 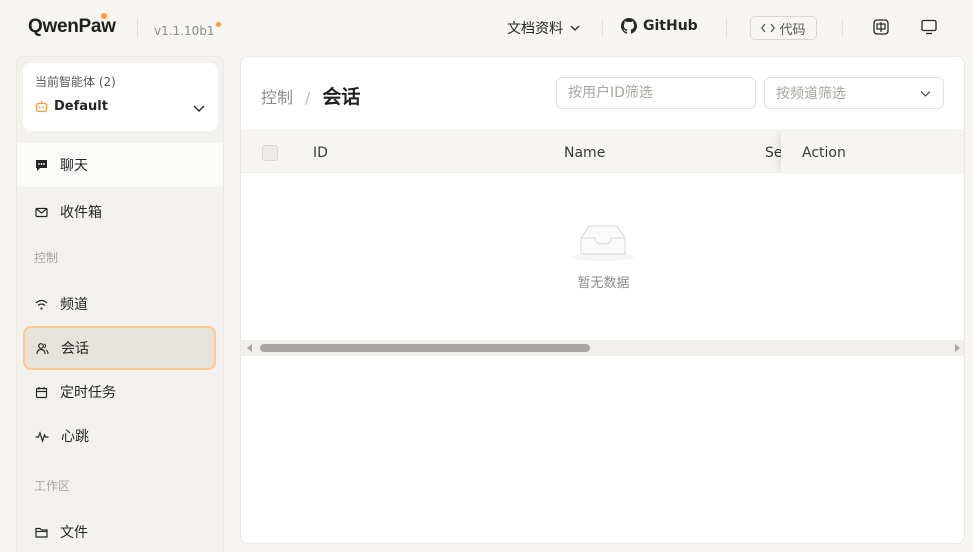 I want to click on brand-name: QwenPaw, so click(x=72, y=26).